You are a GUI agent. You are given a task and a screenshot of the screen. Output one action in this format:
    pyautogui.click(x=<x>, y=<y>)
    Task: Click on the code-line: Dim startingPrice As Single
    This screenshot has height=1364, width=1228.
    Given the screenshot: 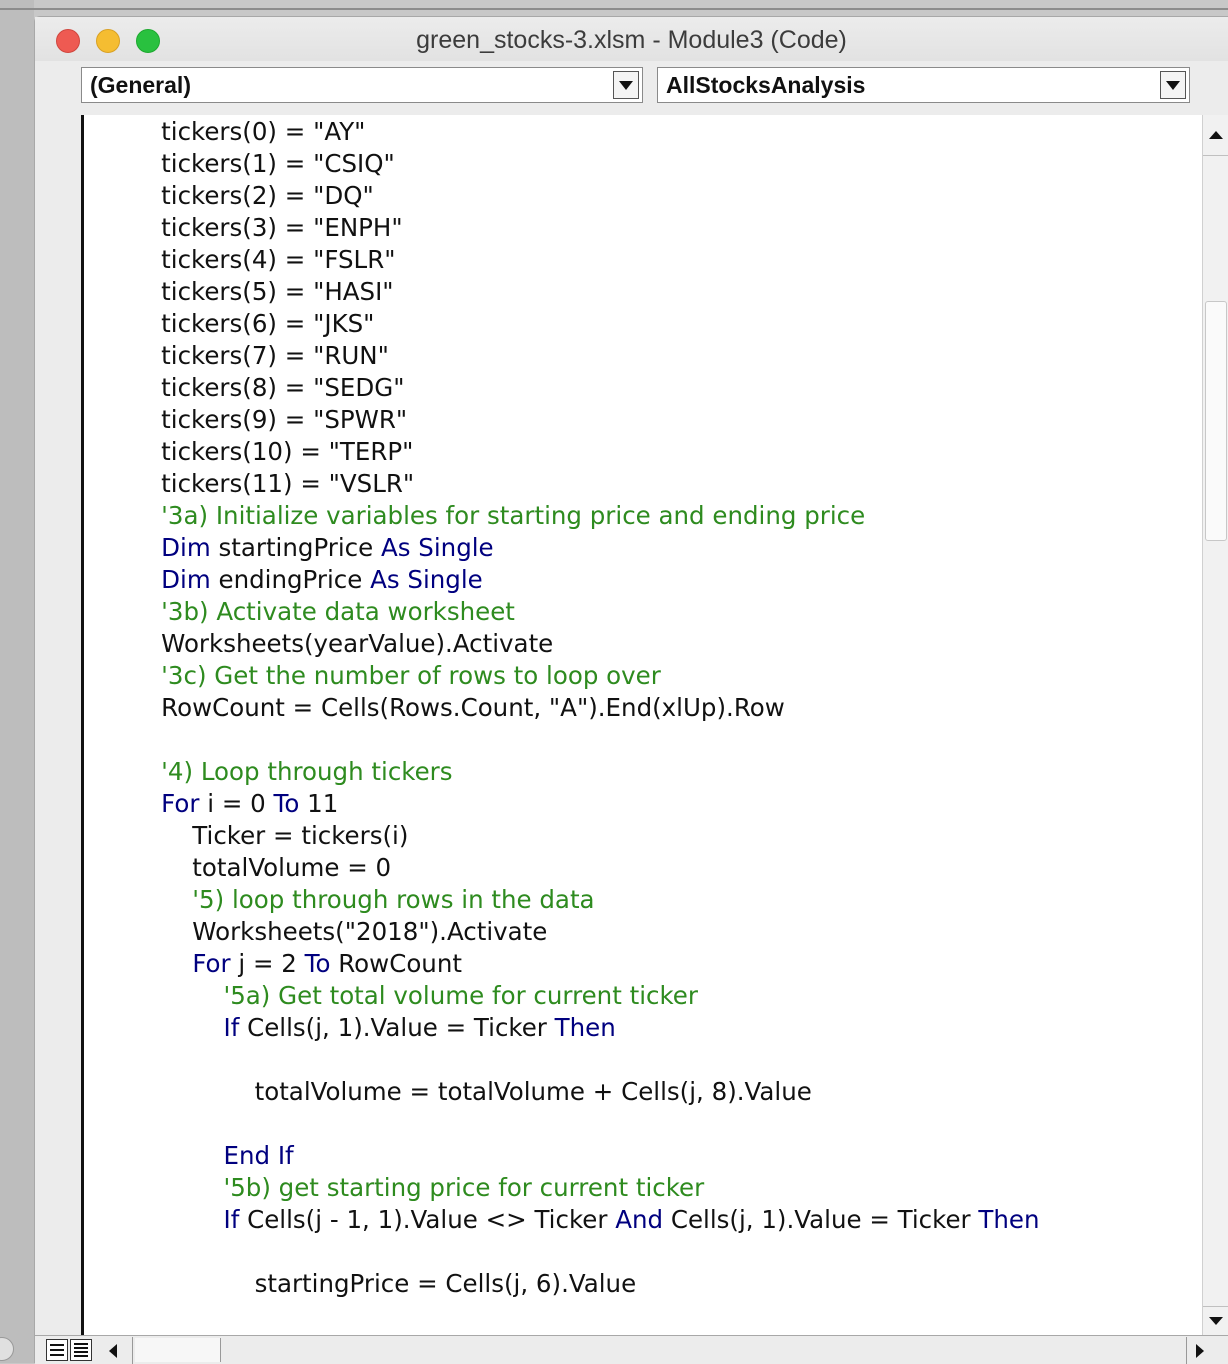 What is the action you would take?
    pyautogui.click(x=585, y=548)
    